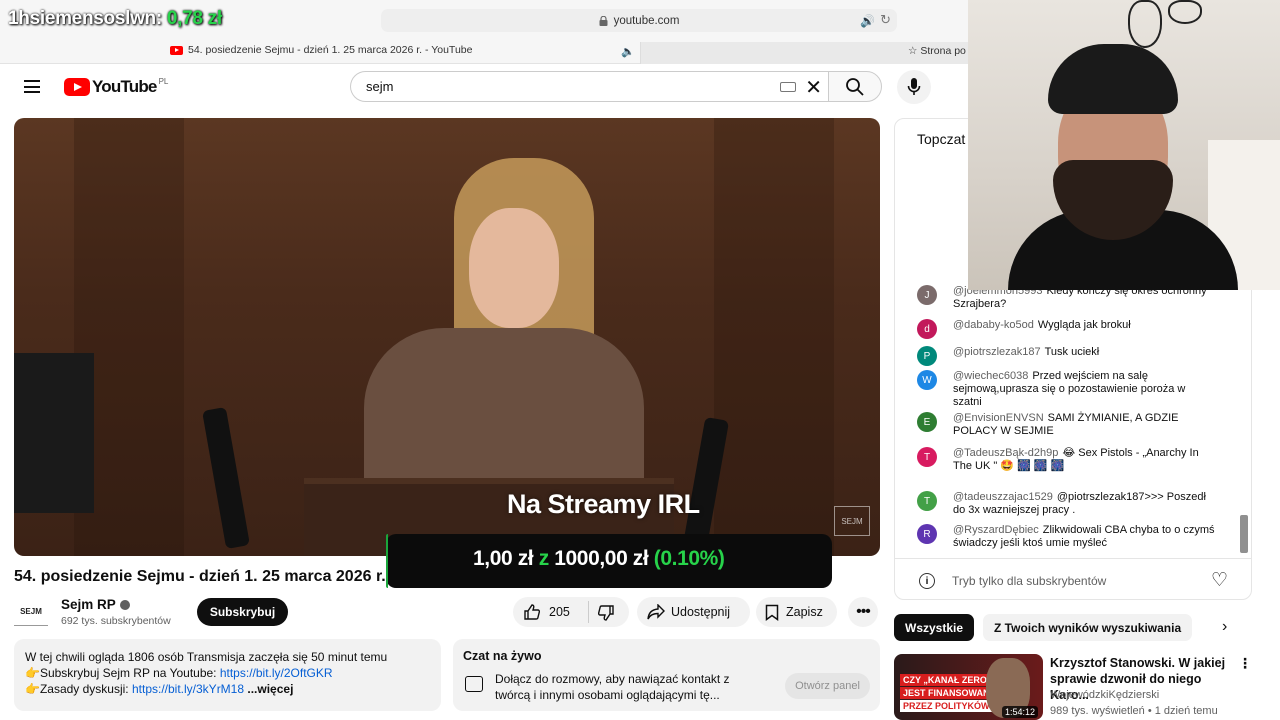 Image resolution: width=1280 pixels, height=720 pixels. I want to click on rules-link: https://bit.ly/3kYrM18, so click(188, 689).